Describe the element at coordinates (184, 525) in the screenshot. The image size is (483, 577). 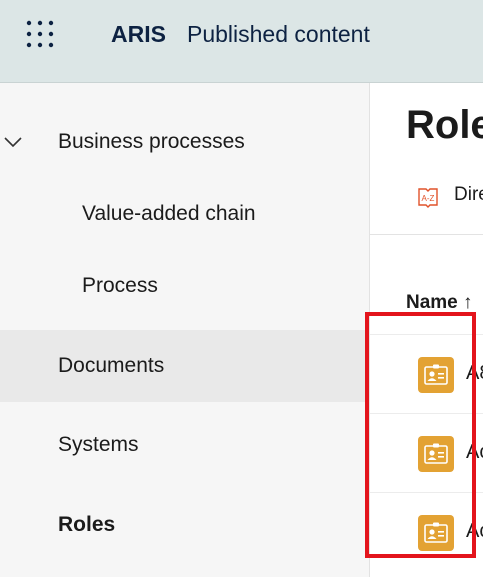
I see `sidebar-item-roles: Roles` at that location.